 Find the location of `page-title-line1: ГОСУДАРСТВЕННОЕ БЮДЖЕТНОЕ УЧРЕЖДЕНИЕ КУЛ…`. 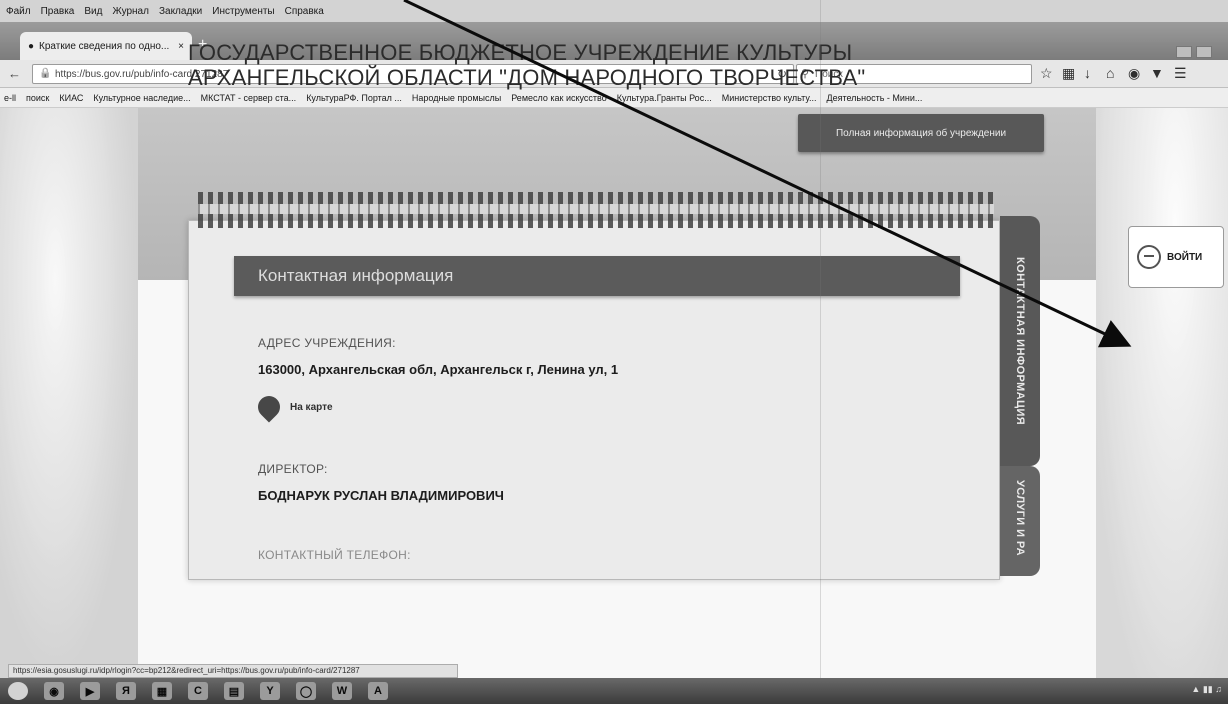

page-title-line1: ГОСУДАРСТВЕННОЕ БЮДЖЕТНОЕ УЧРЕЖДЕНИЕ КУЛ… is located at coordinates (520, 52).